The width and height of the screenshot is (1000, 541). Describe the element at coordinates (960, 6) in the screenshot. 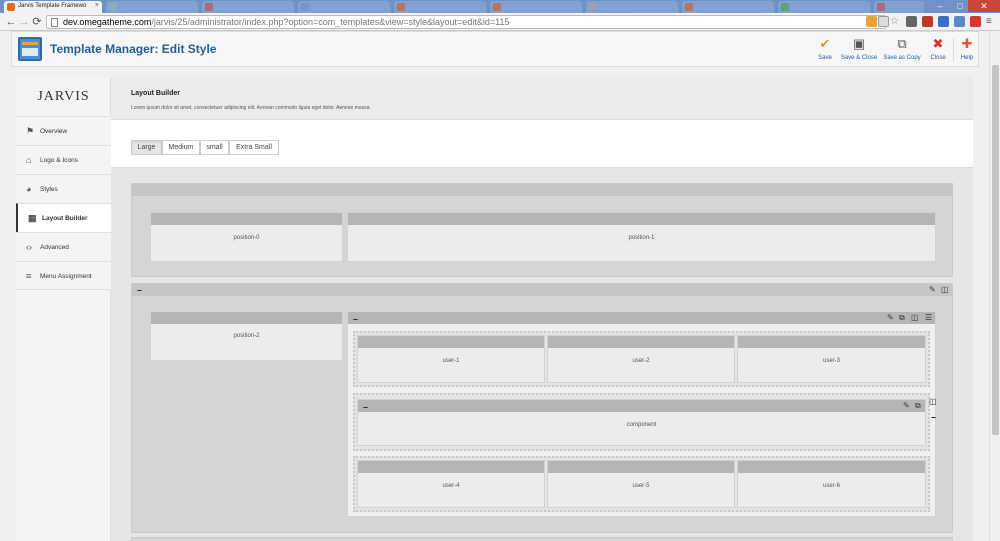

I see `window-maximize-icon: □` at that location.